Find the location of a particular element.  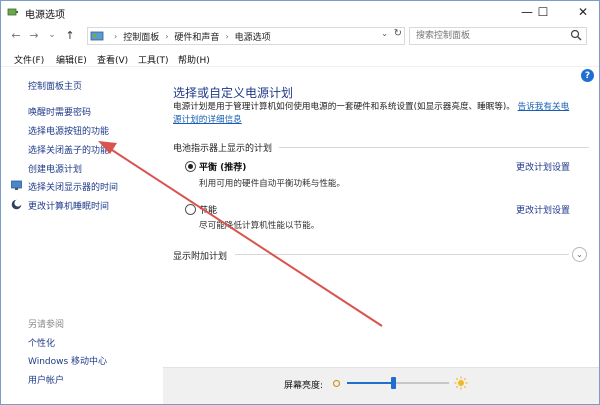

search-box is located at coordinates (498, 36).